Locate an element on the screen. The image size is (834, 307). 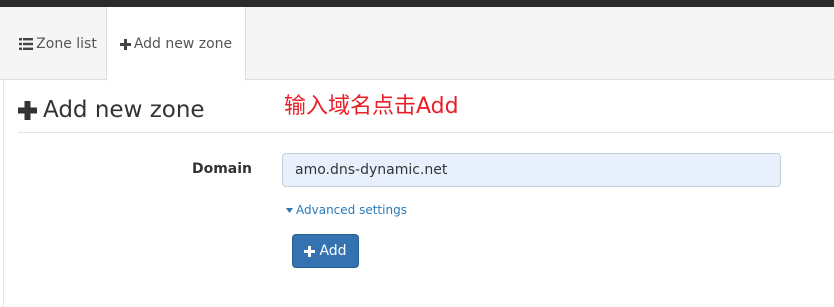
add-button: Add is located at coordinates (325, 251).